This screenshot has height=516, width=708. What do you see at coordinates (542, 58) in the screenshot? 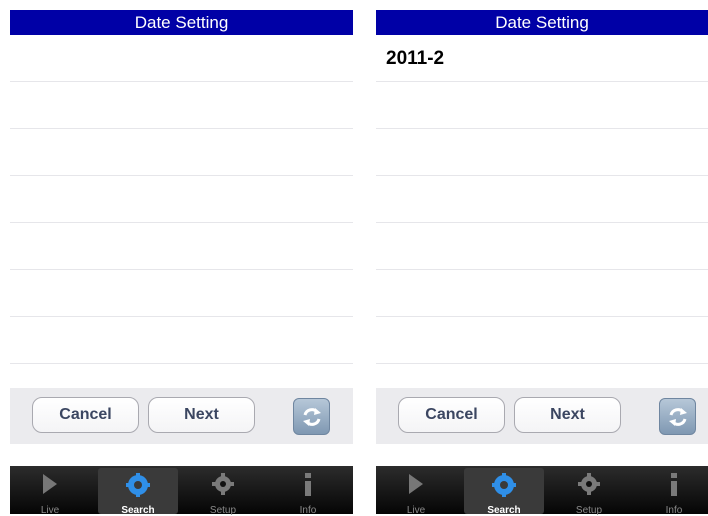
I see `list-item: 2011-2` at bounding box center [542, 58].